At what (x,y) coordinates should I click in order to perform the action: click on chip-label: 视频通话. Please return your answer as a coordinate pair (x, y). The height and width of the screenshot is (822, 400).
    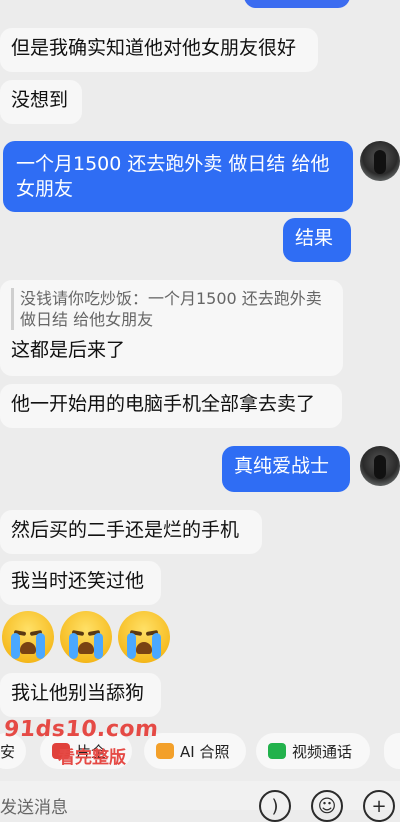
    Looking at the image, I should click on (322, 751).